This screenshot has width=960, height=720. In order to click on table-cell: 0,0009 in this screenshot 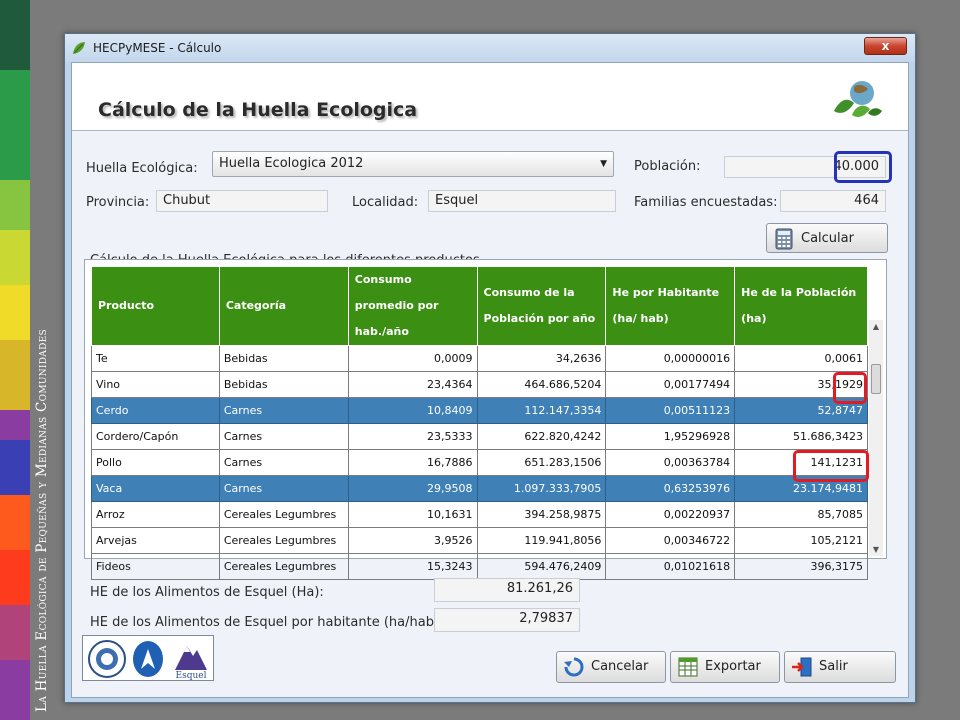, I will do `click(412, 358)`.